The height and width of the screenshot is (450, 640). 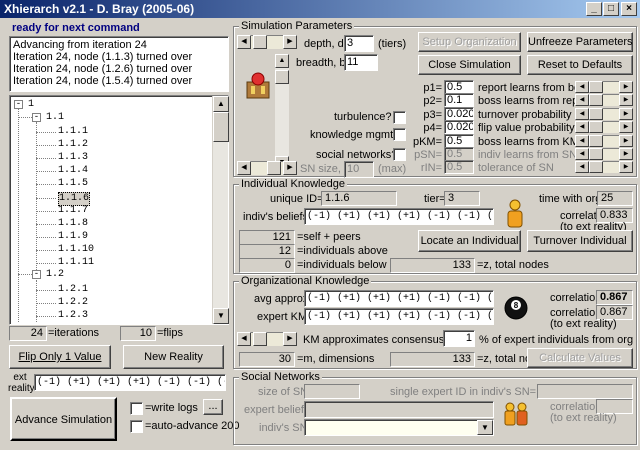 I want to click on org-chart-icon, so click(x=258, y=85).